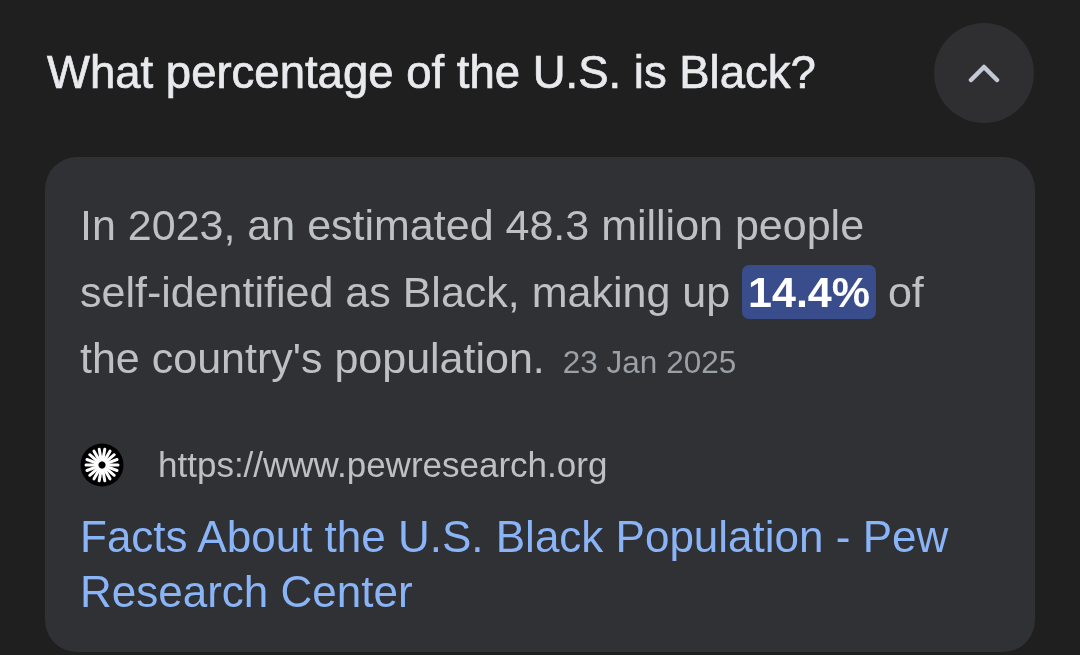 The height and width of the screenshot is (655, 1080). What do you see at coordinates (102, 464) in the screenshot?
I see `sunburst-icon` at bounding box center [102, 464].